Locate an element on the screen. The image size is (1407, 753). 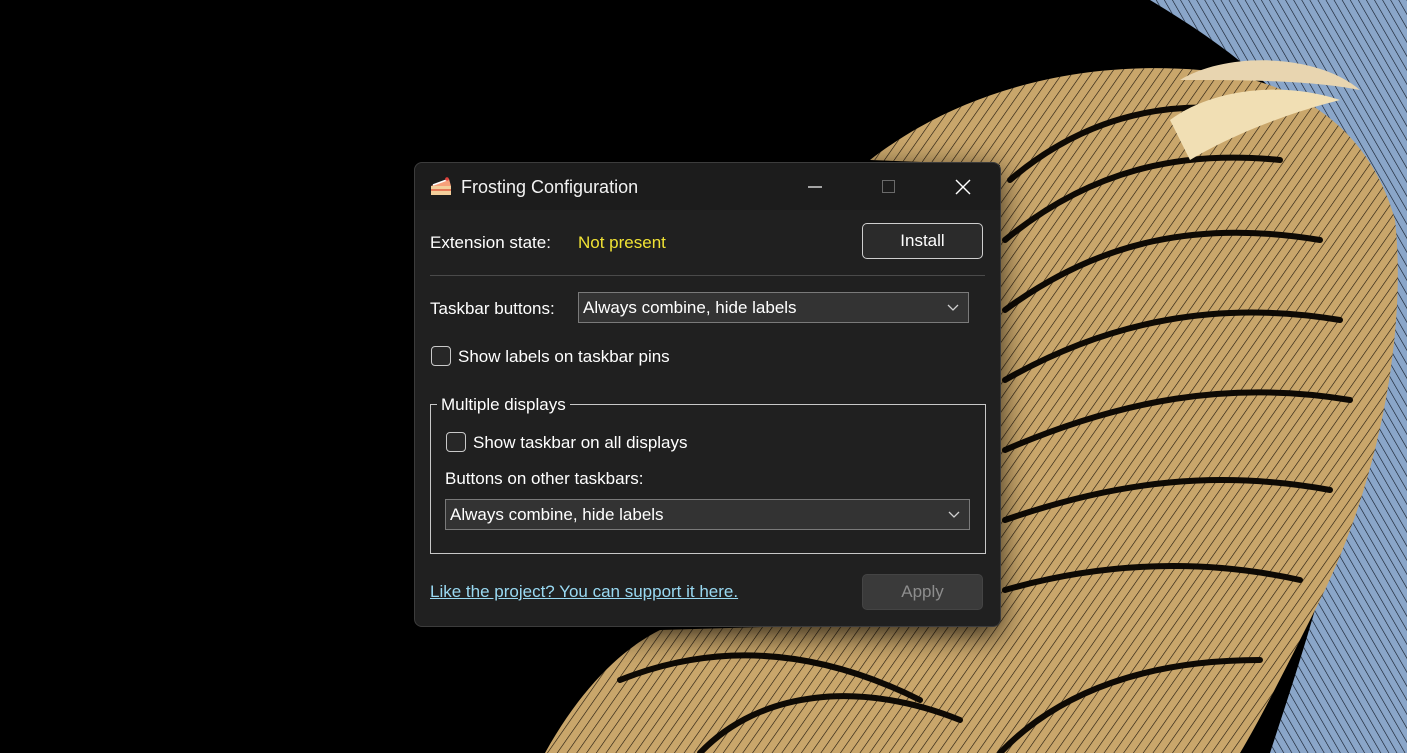
close-button is located at coordinates (963, 186).